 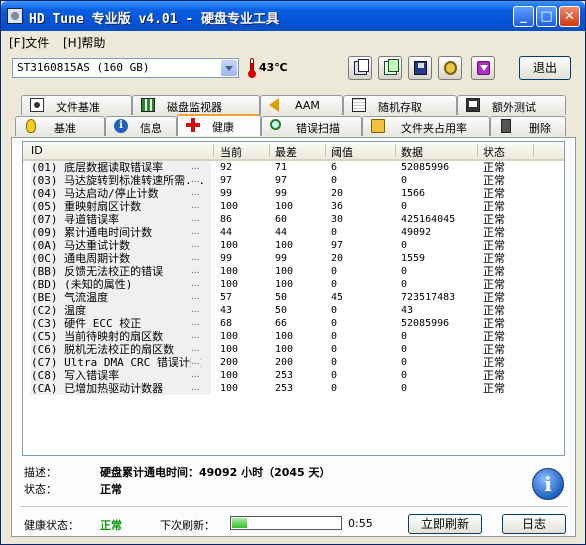 What do you see at coordinates (293, 71) in the screenshot?
I see `toolbar: ST3160815AS (160 GB) 43℃ 退出` at bounding box center [293, 71].